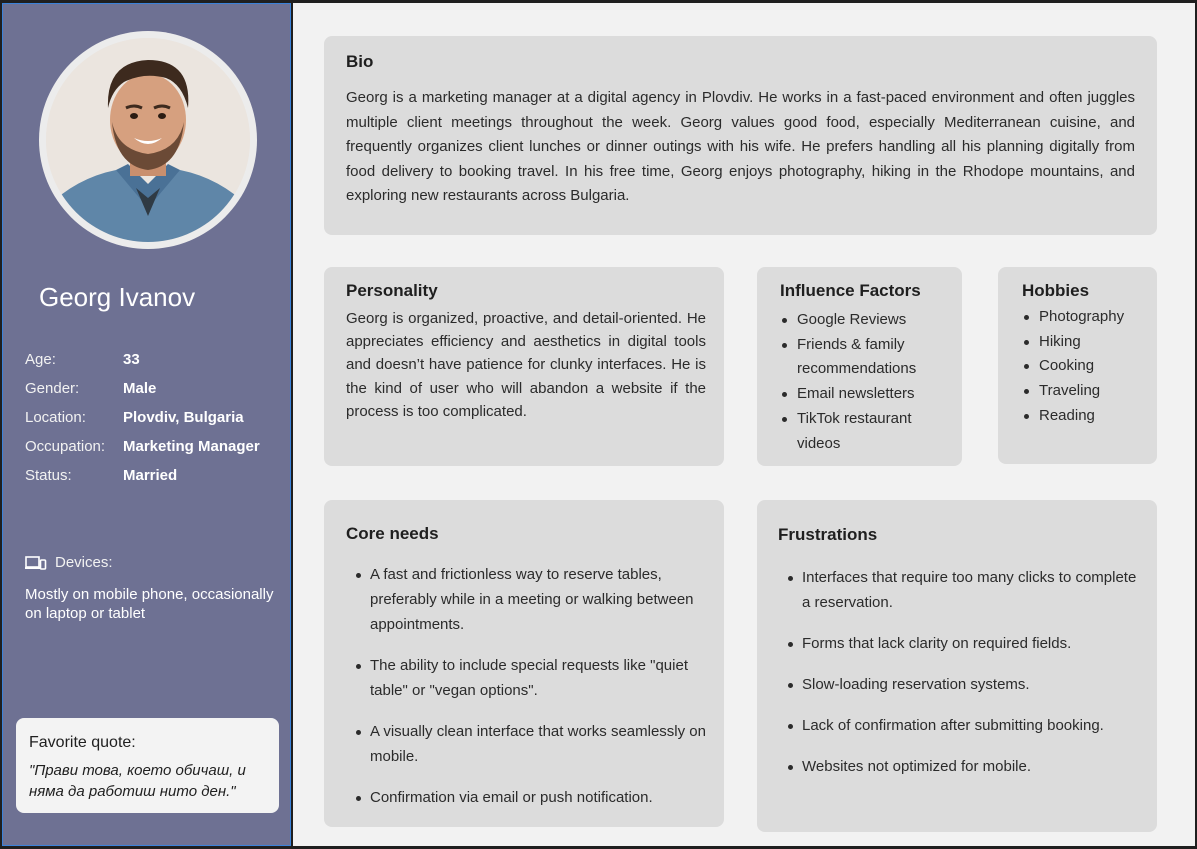 This screenshot has height=849, width=1197. I want to click on quote-title: Favorite quote:, so click(82, 742).